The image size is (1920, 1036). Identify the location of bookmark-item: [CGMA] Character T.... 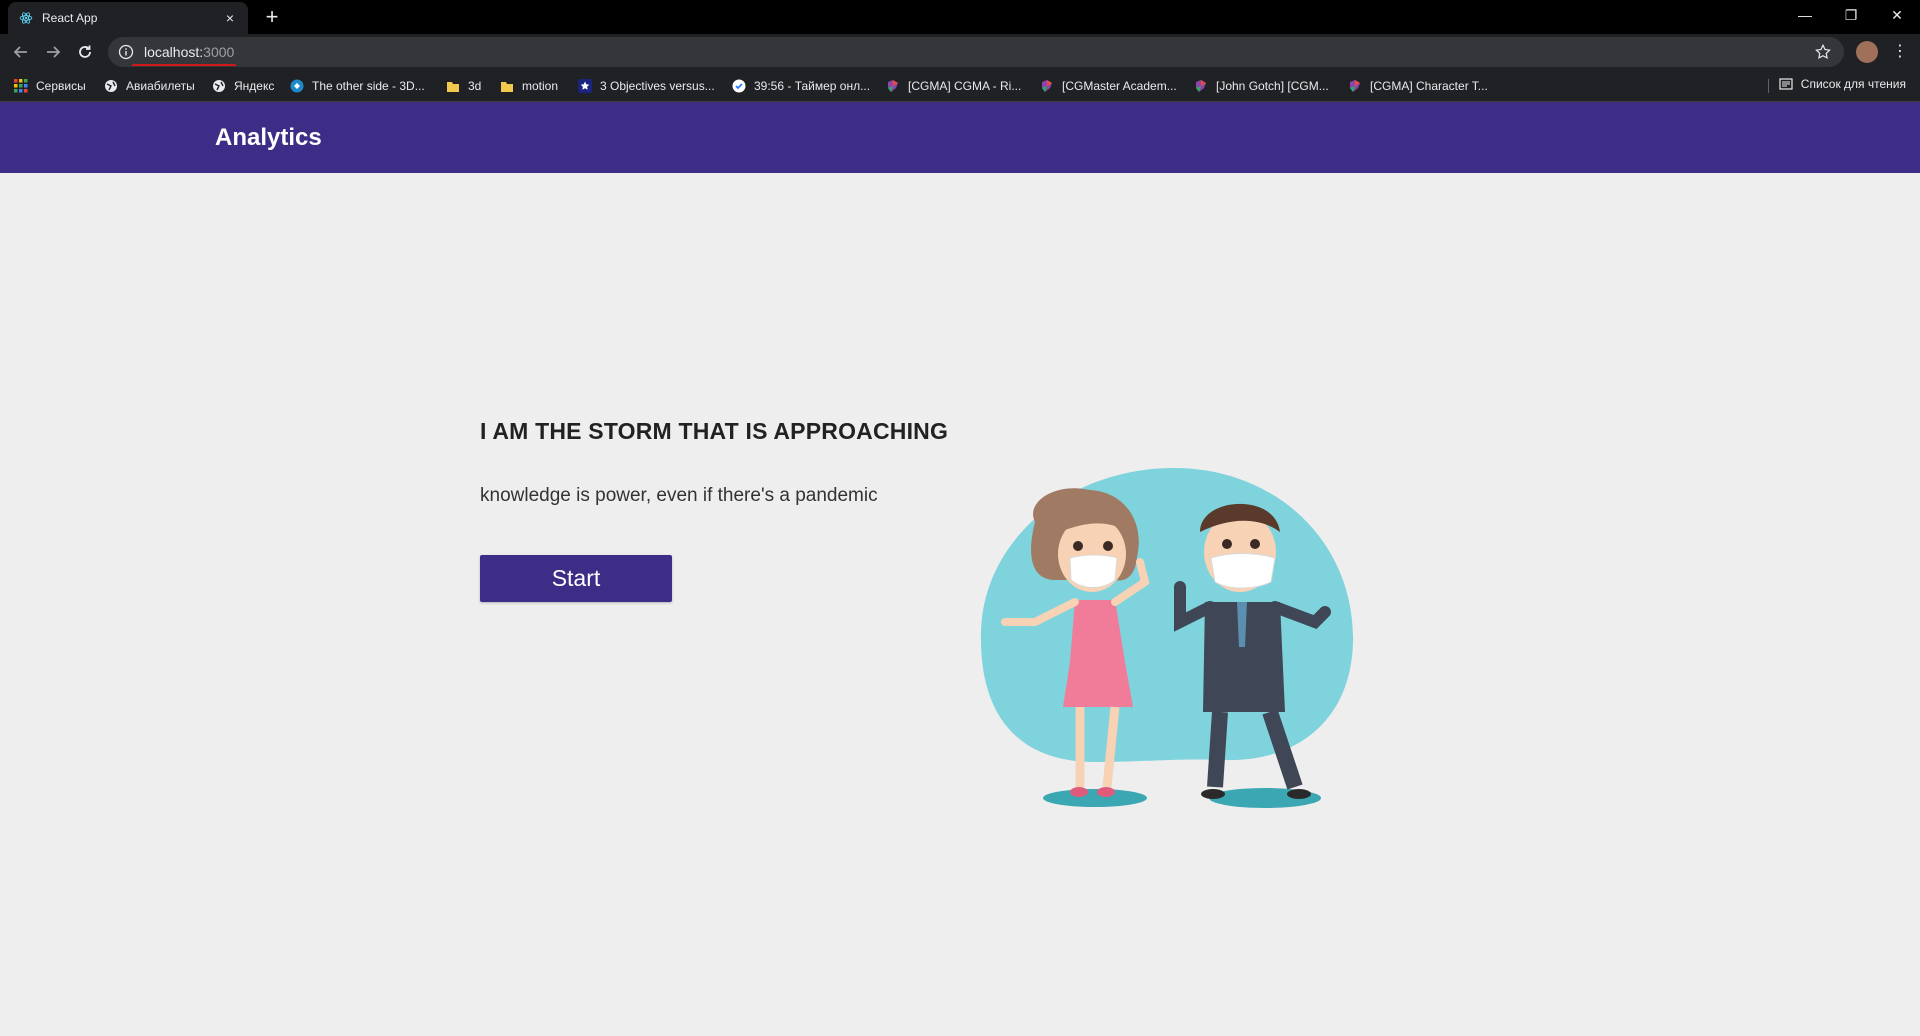
(1418, 86).